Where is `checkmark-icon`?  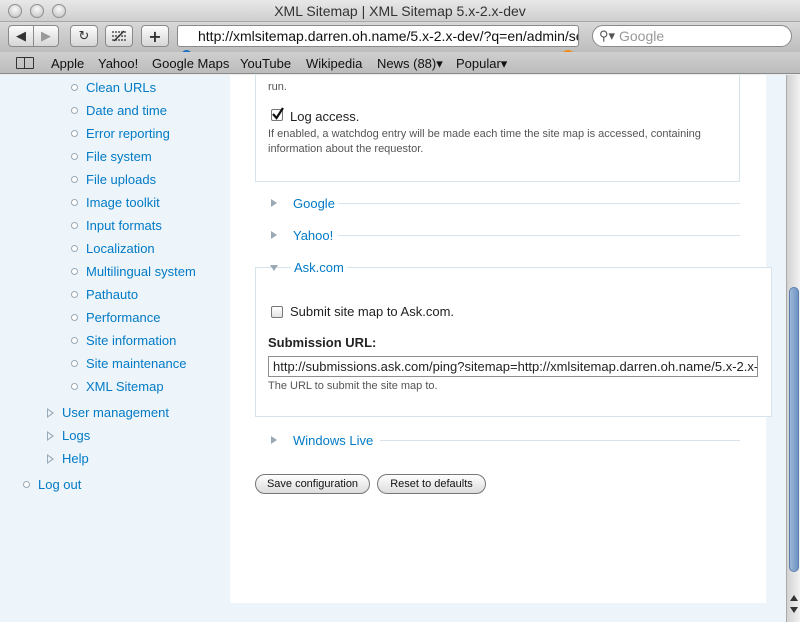
checkmark-icon is located at coordinates (278, 113).